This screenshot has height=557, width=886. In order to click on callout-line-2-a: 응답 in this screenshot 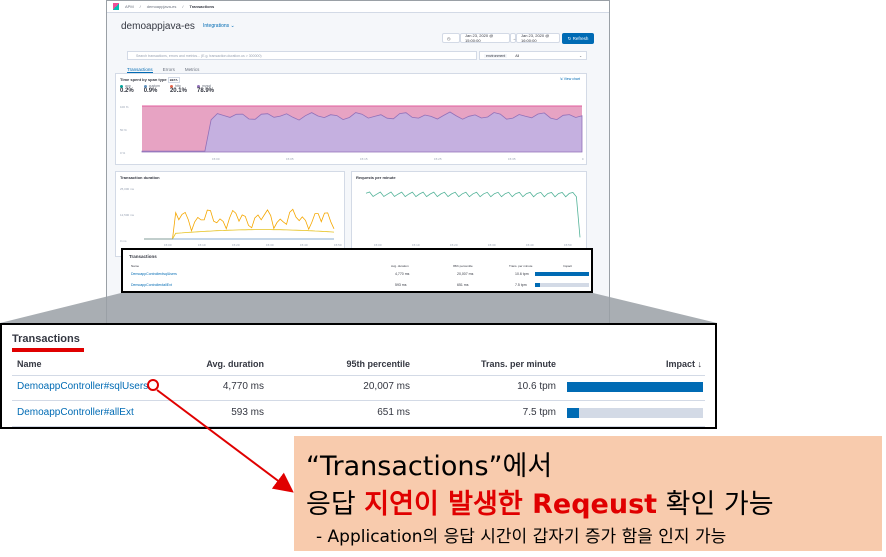, I will do `click(335, 504)`.